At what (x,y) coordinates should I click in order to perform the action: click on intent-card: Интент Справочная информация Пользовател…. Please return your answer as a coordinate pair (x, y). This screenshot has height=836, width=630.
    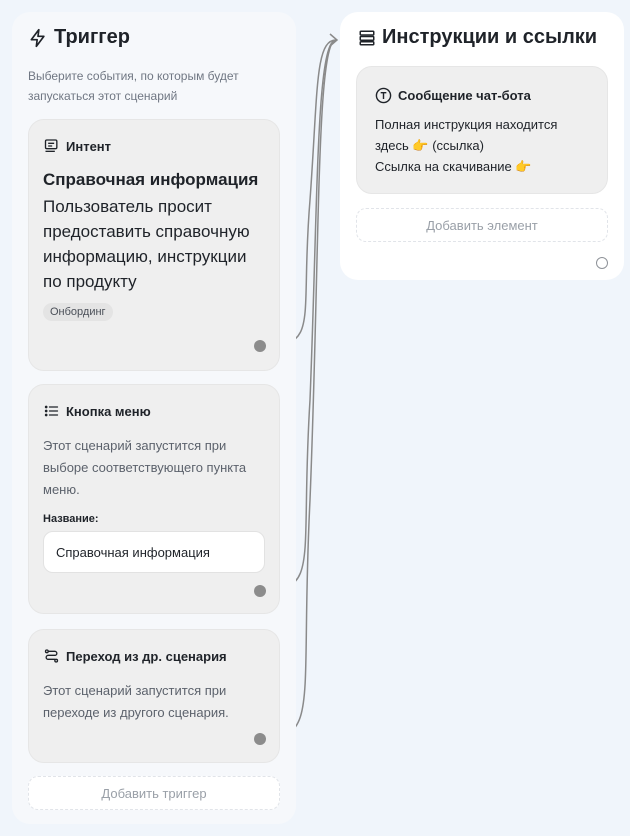
    Looking at the image, I should click on (154, 245).